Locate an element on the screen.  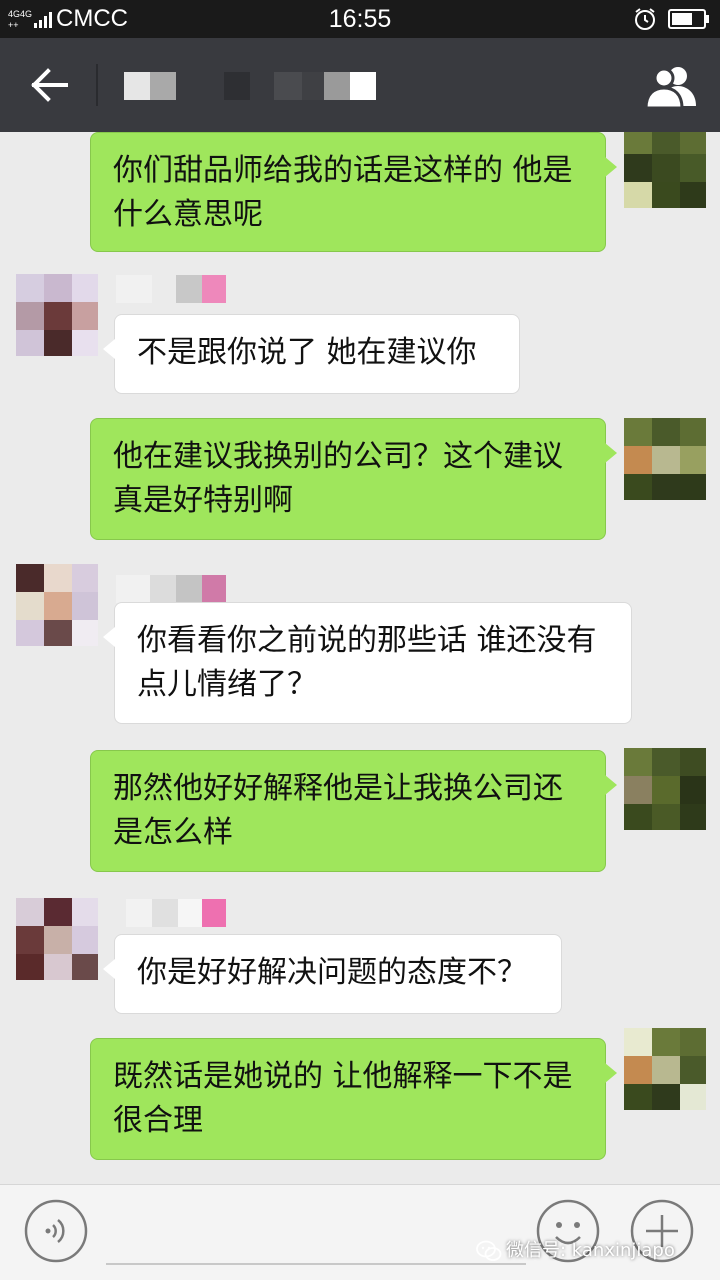
chat-header is located at coordinates (360, 85).